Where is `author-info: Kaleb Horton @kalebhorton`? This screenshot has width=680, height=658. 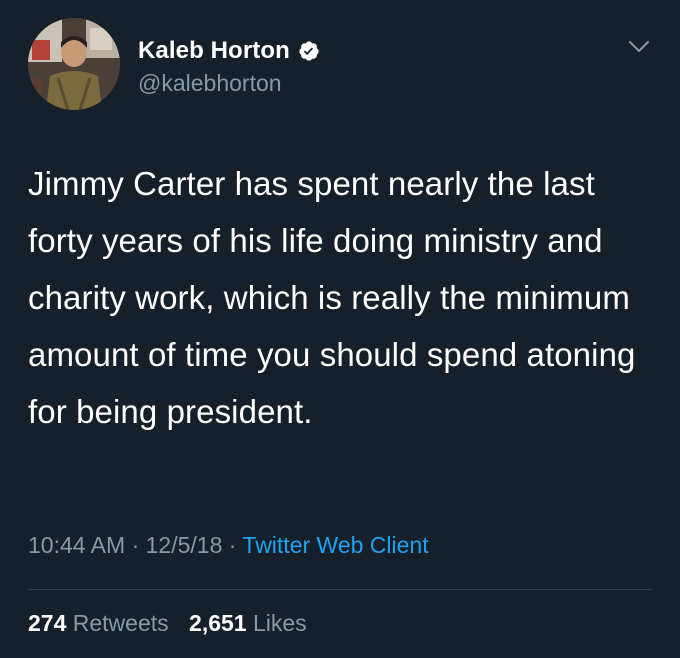
author-info: Kaleb Horton @kalebhorton is located at coordinates (229, 66).